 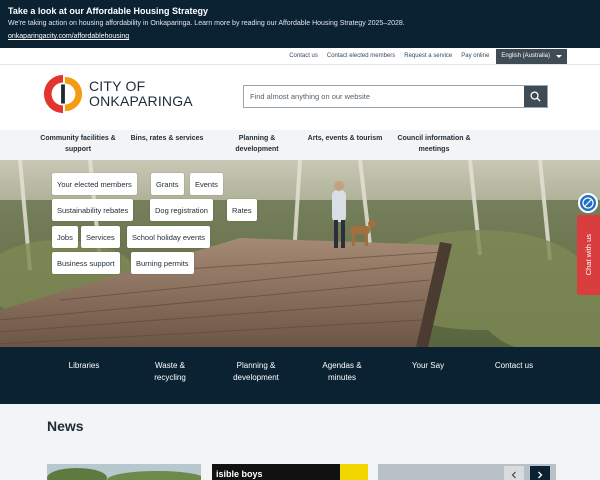 I want to click on chevron-right-icon, so click(x=540, y=475).